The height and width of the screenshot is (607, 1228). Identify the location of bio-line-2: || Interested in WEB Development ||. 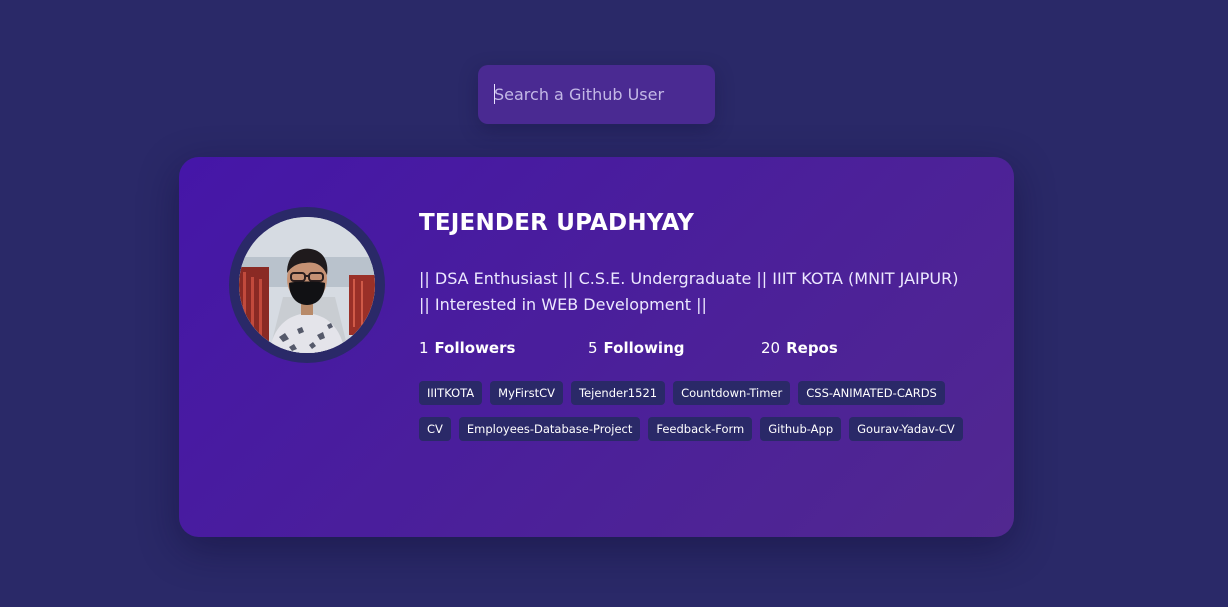
(563, 304).